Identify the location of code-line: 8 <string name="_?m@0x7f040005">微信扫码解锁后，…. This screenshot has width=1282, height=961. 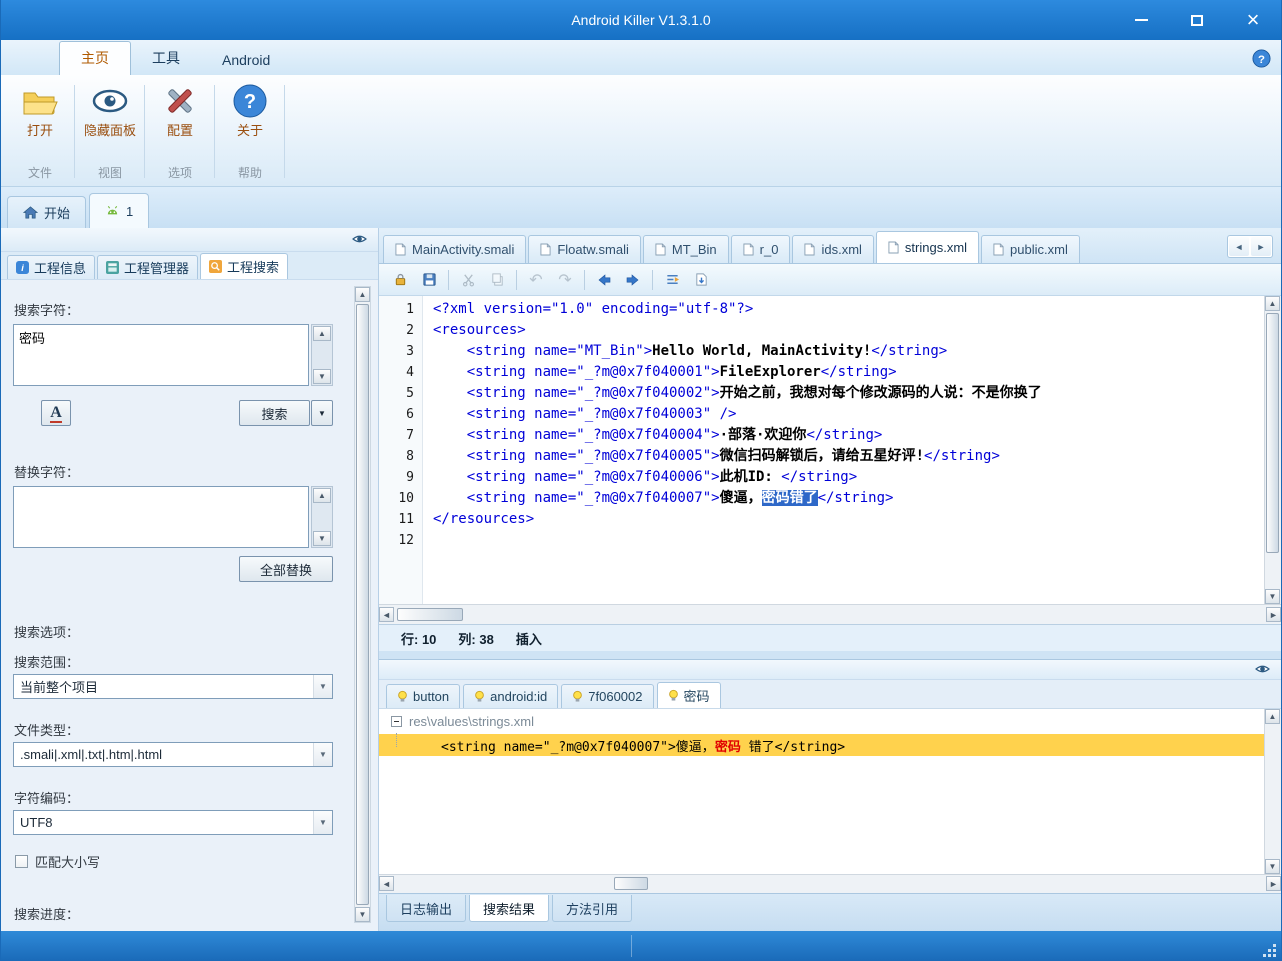
(830, 456).